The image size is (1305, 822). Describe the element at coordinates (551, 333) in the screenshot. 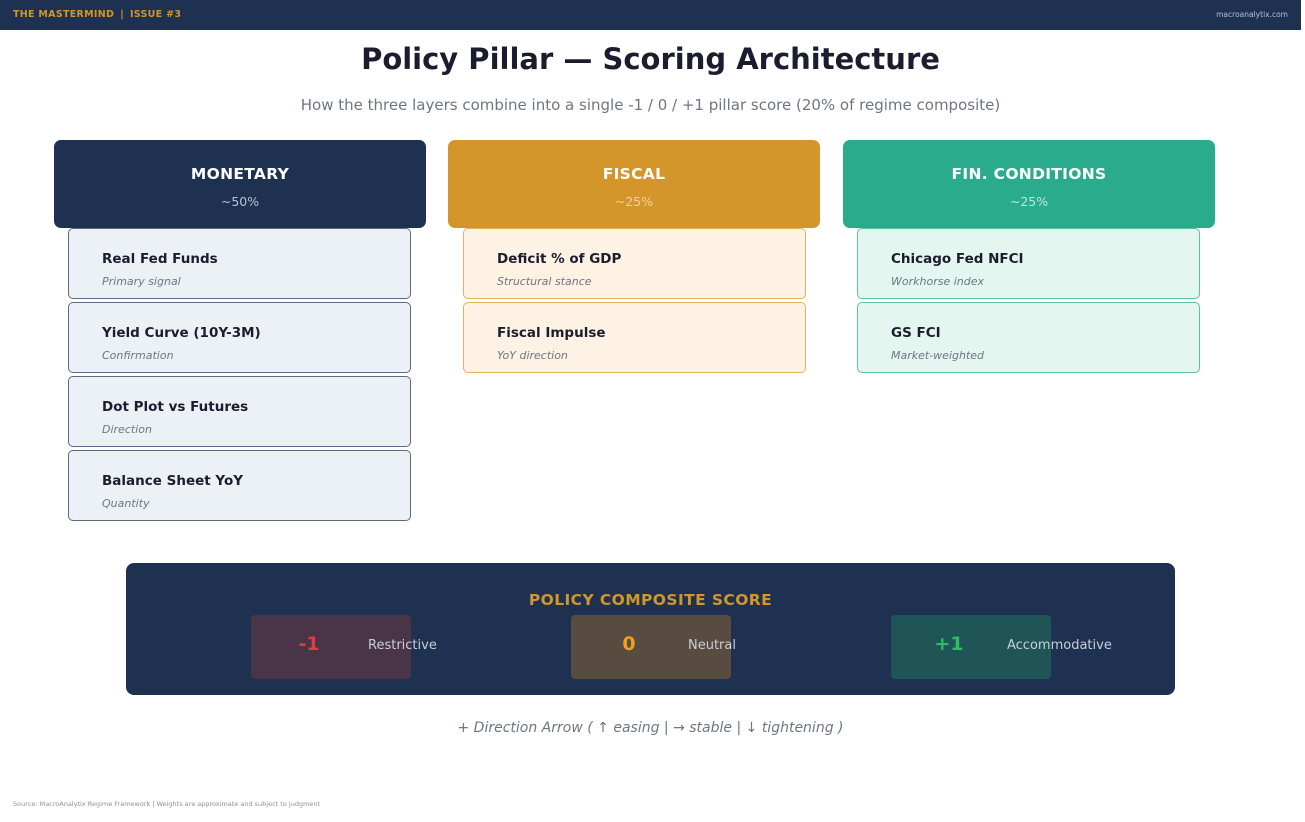

I see `card-title: Fiscal Impulse` at that location.